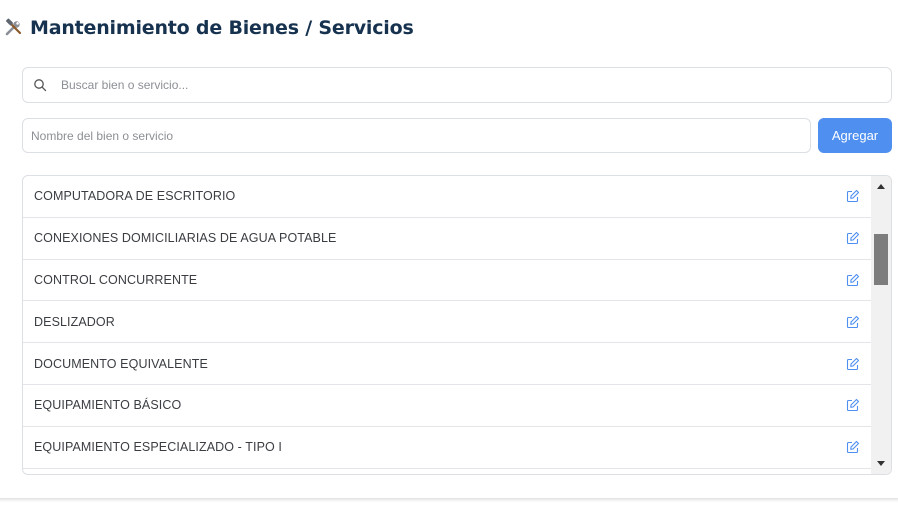 This screenshot has width=898, height=507. Describe the element at coordinates (476, 85) in the screenshot. I see `search-input` at that location.